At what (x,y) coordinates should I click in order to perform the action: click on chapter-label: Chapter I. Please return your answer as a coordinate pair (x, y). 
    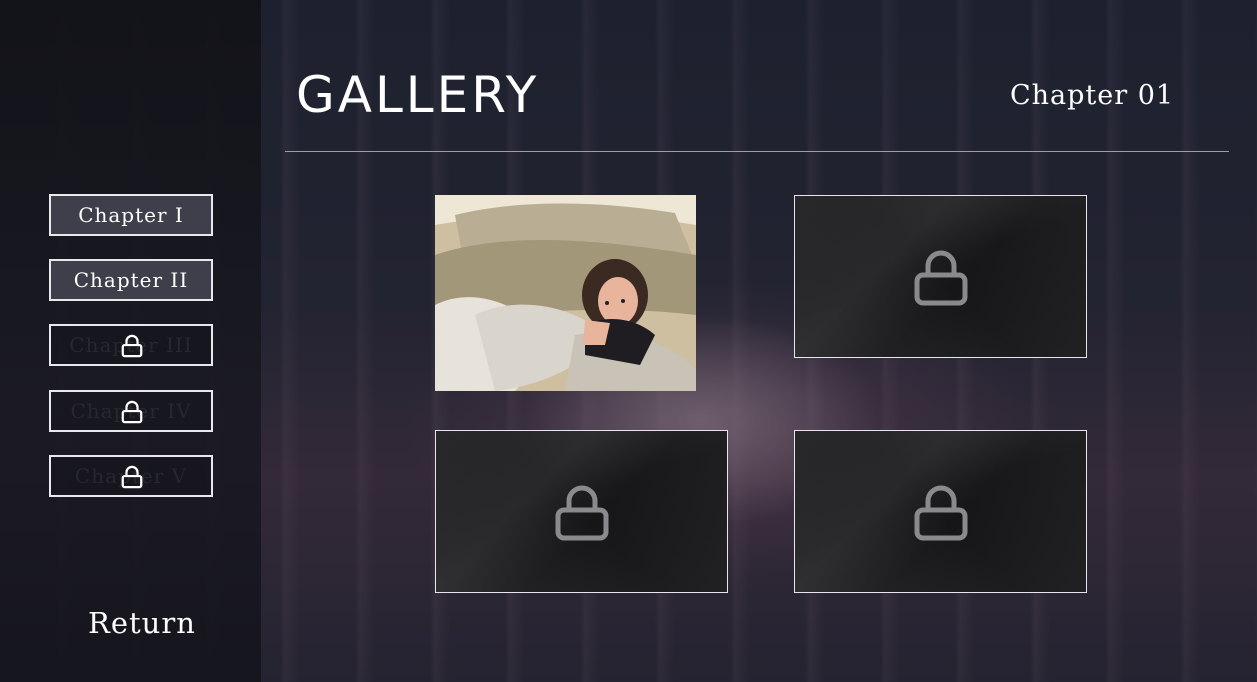
    Looking at the image, I should click on (131, 215).